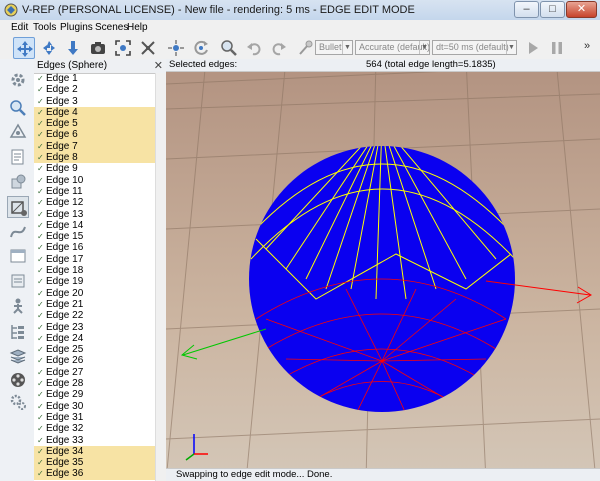  I want to click on menu-help: Help, so click(137, 27).